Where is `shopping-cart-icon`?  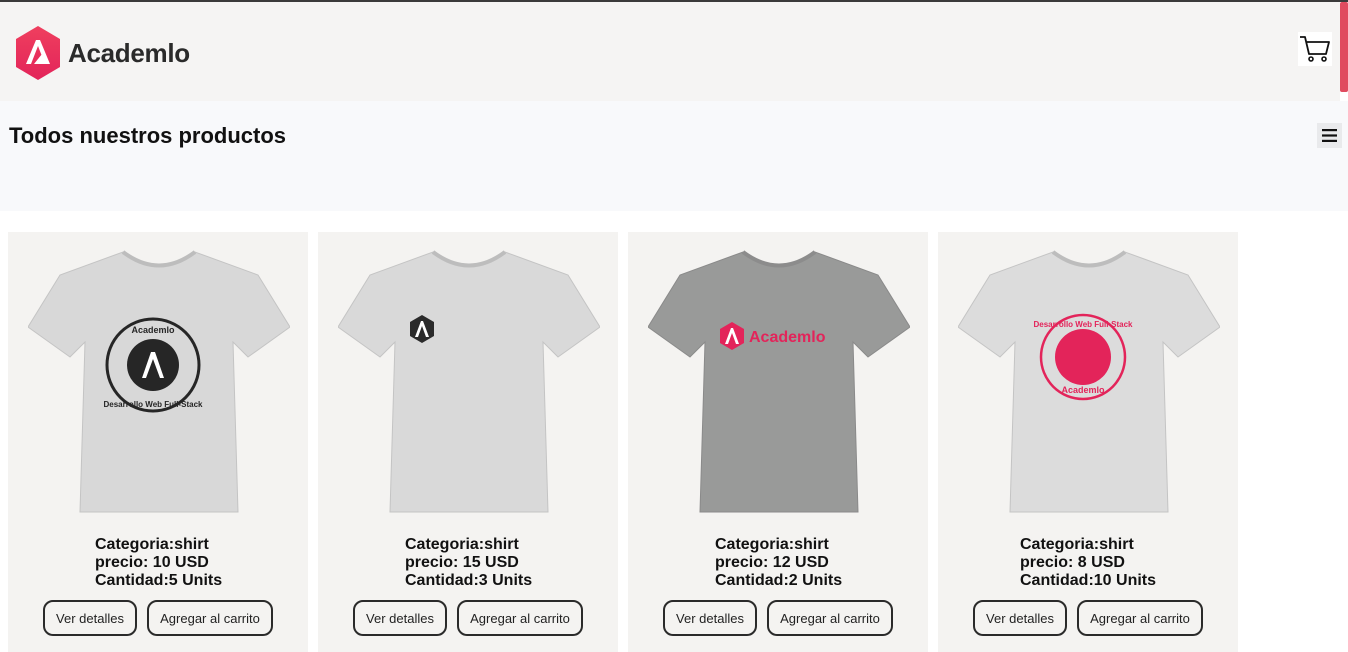
shopping-cart-icon is located at coordinates (1315, 49).